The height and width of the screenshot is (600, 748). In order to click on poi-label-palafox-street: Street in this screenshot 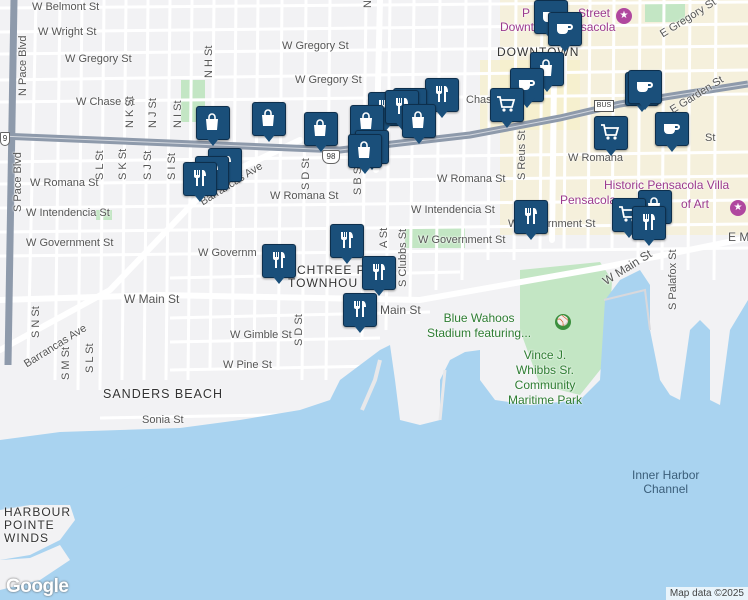, I will do `click(594, 13)`.